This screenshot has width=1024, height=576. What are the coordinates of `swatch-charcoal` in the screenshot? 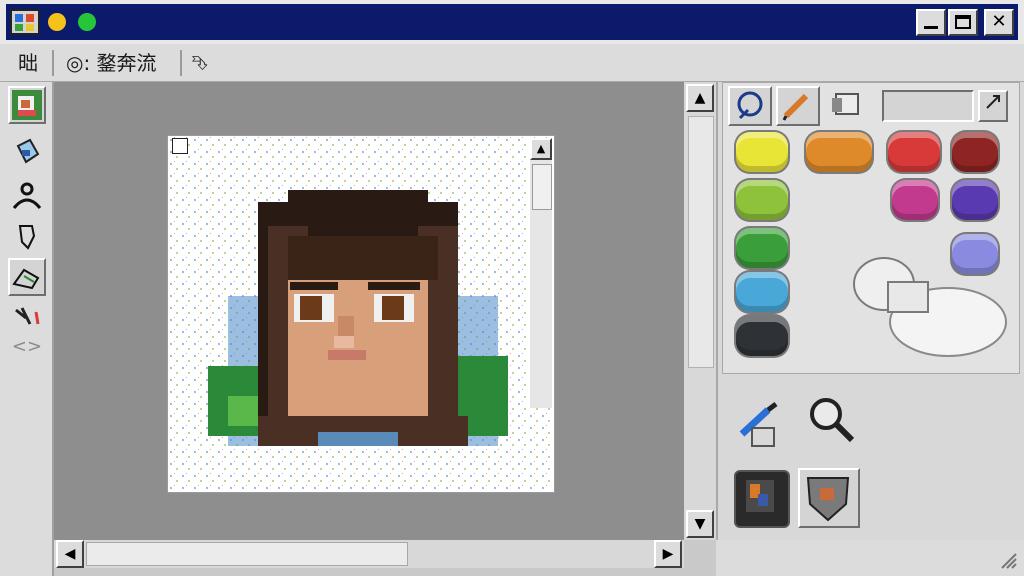 It's located at (762, 336).